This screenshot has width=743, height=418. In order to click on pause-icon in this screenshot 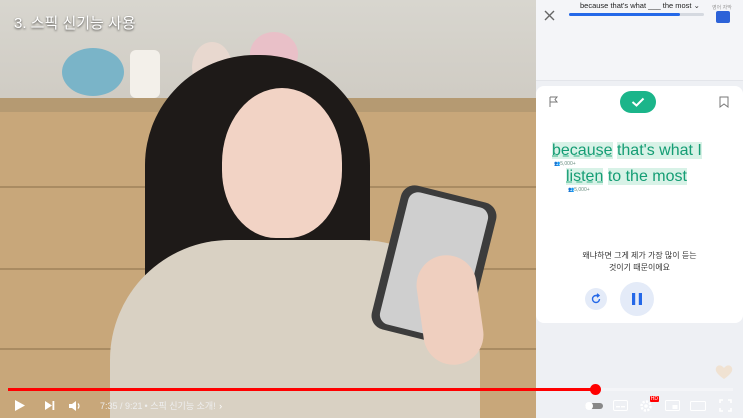, I will do `click(637, 299)`.